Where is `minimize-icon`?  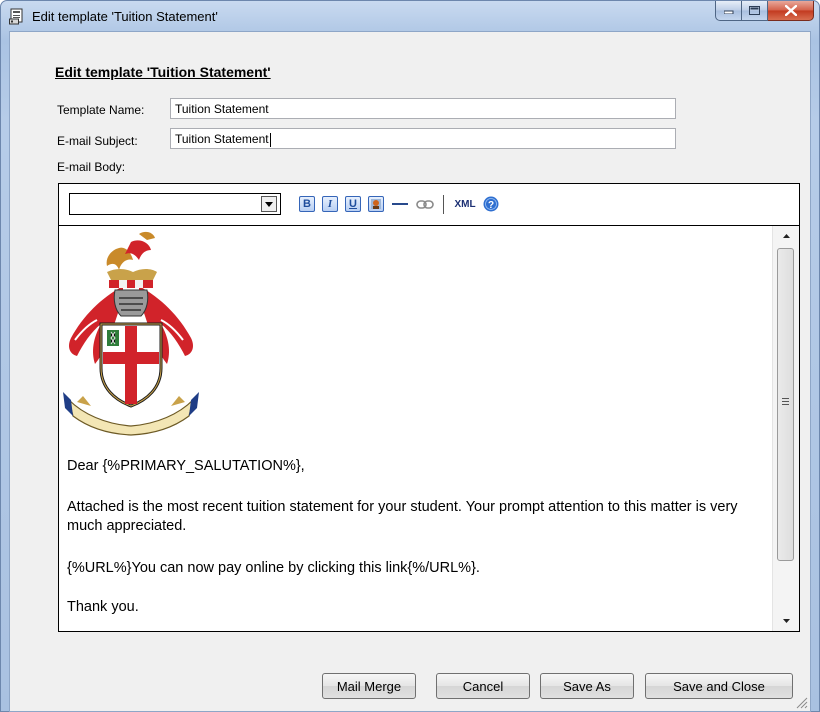 minimize-icon is located at coordinates (728, 12).